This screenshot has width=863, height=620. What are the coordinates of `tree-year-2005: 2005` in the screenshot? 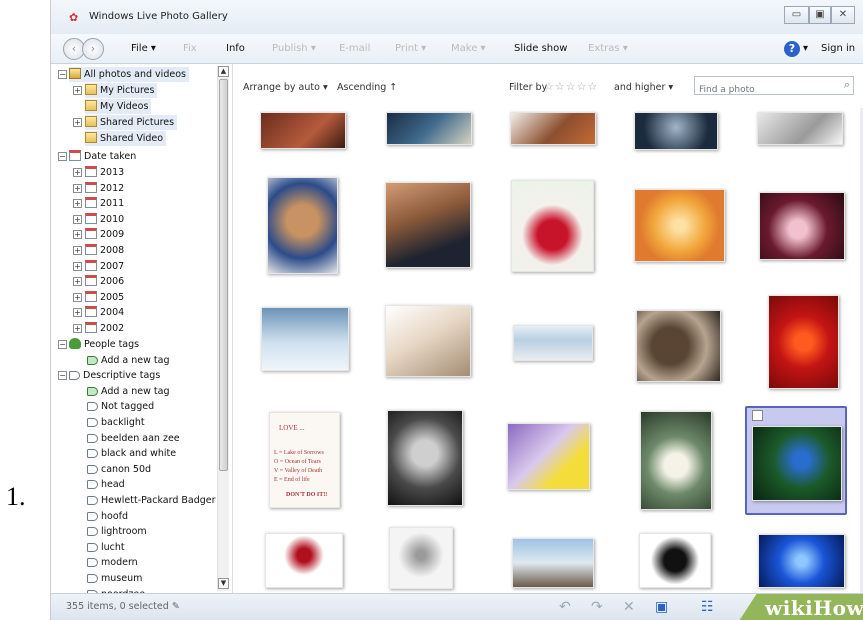 It's located at (104, 297).